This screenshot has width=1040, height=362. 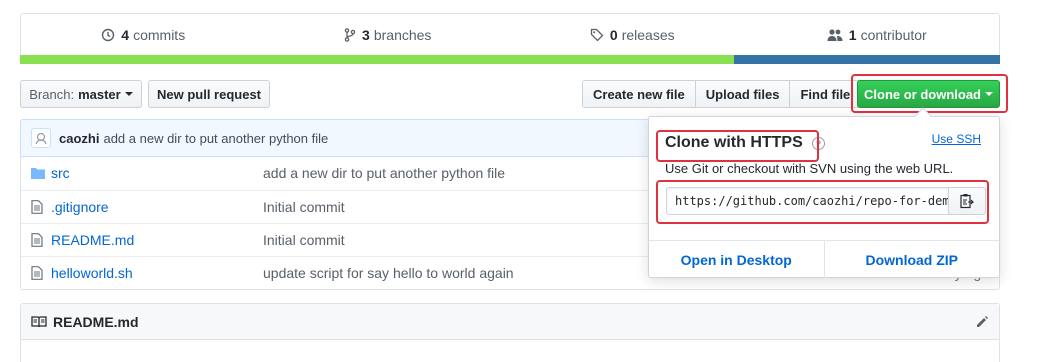 I want to click on dropdown-caret, so click(x=923, y=116).